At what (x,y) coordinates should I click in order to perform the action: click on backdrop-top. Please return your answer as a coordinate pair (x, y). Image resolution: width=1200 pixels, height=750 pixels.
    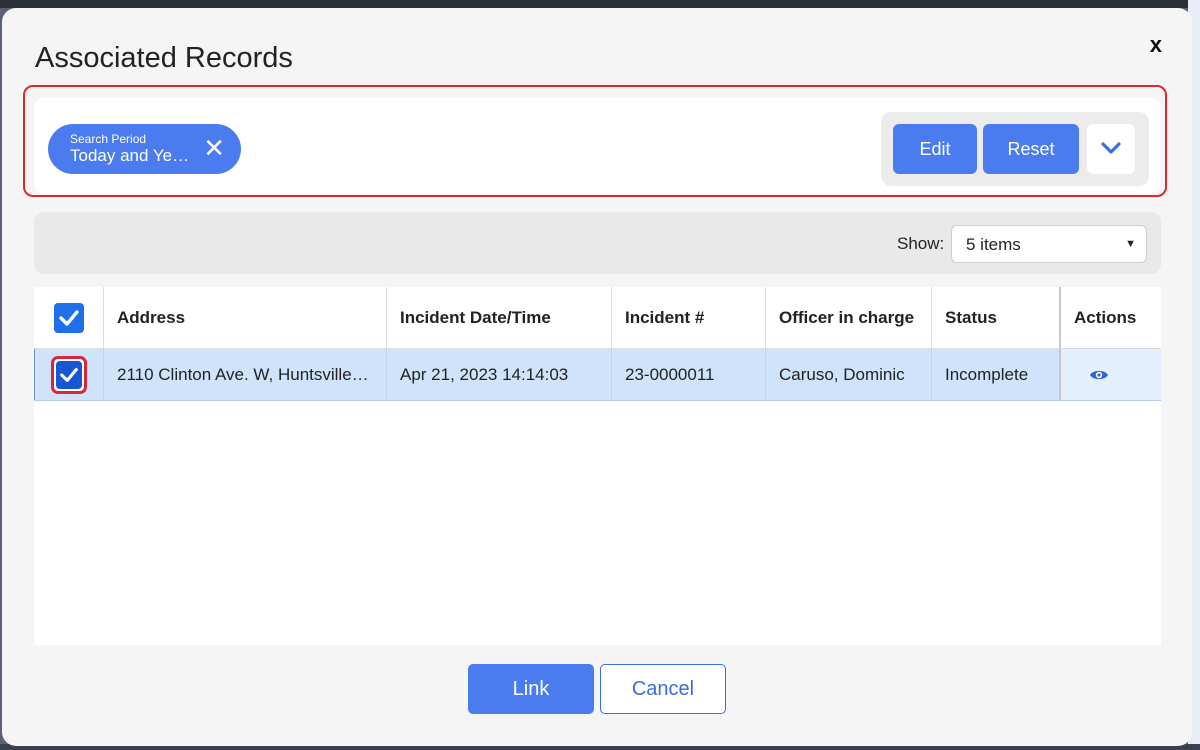
    Looking at the image, I should click on (600, 4).